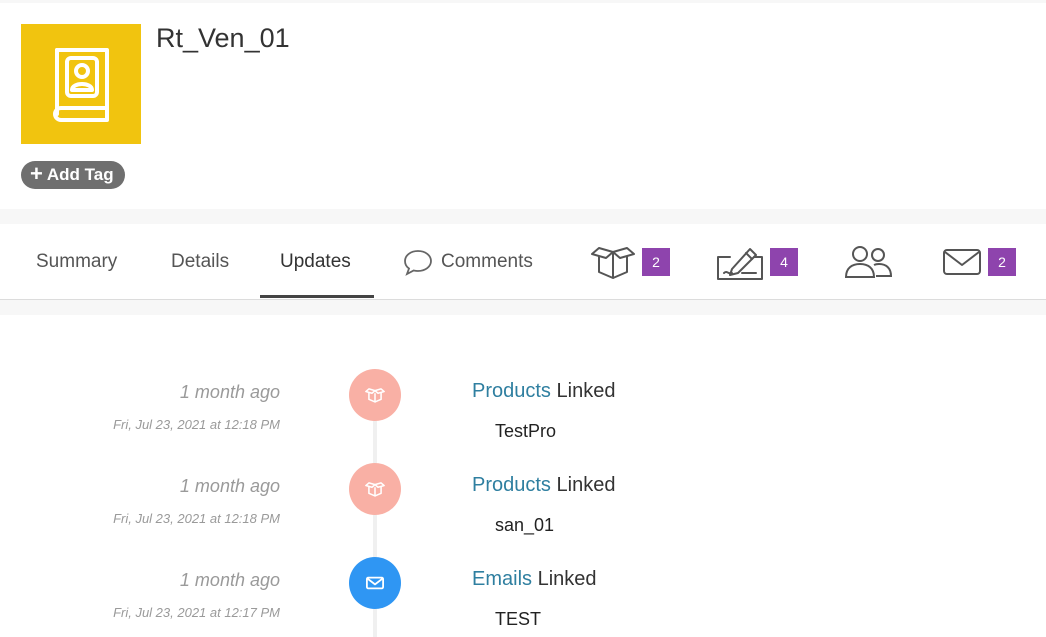 The image size is (1046, 637). What do you see at coordinates (418, 262) in the screenshot?
I see `comment-icon` at bounding box center [418, 262].